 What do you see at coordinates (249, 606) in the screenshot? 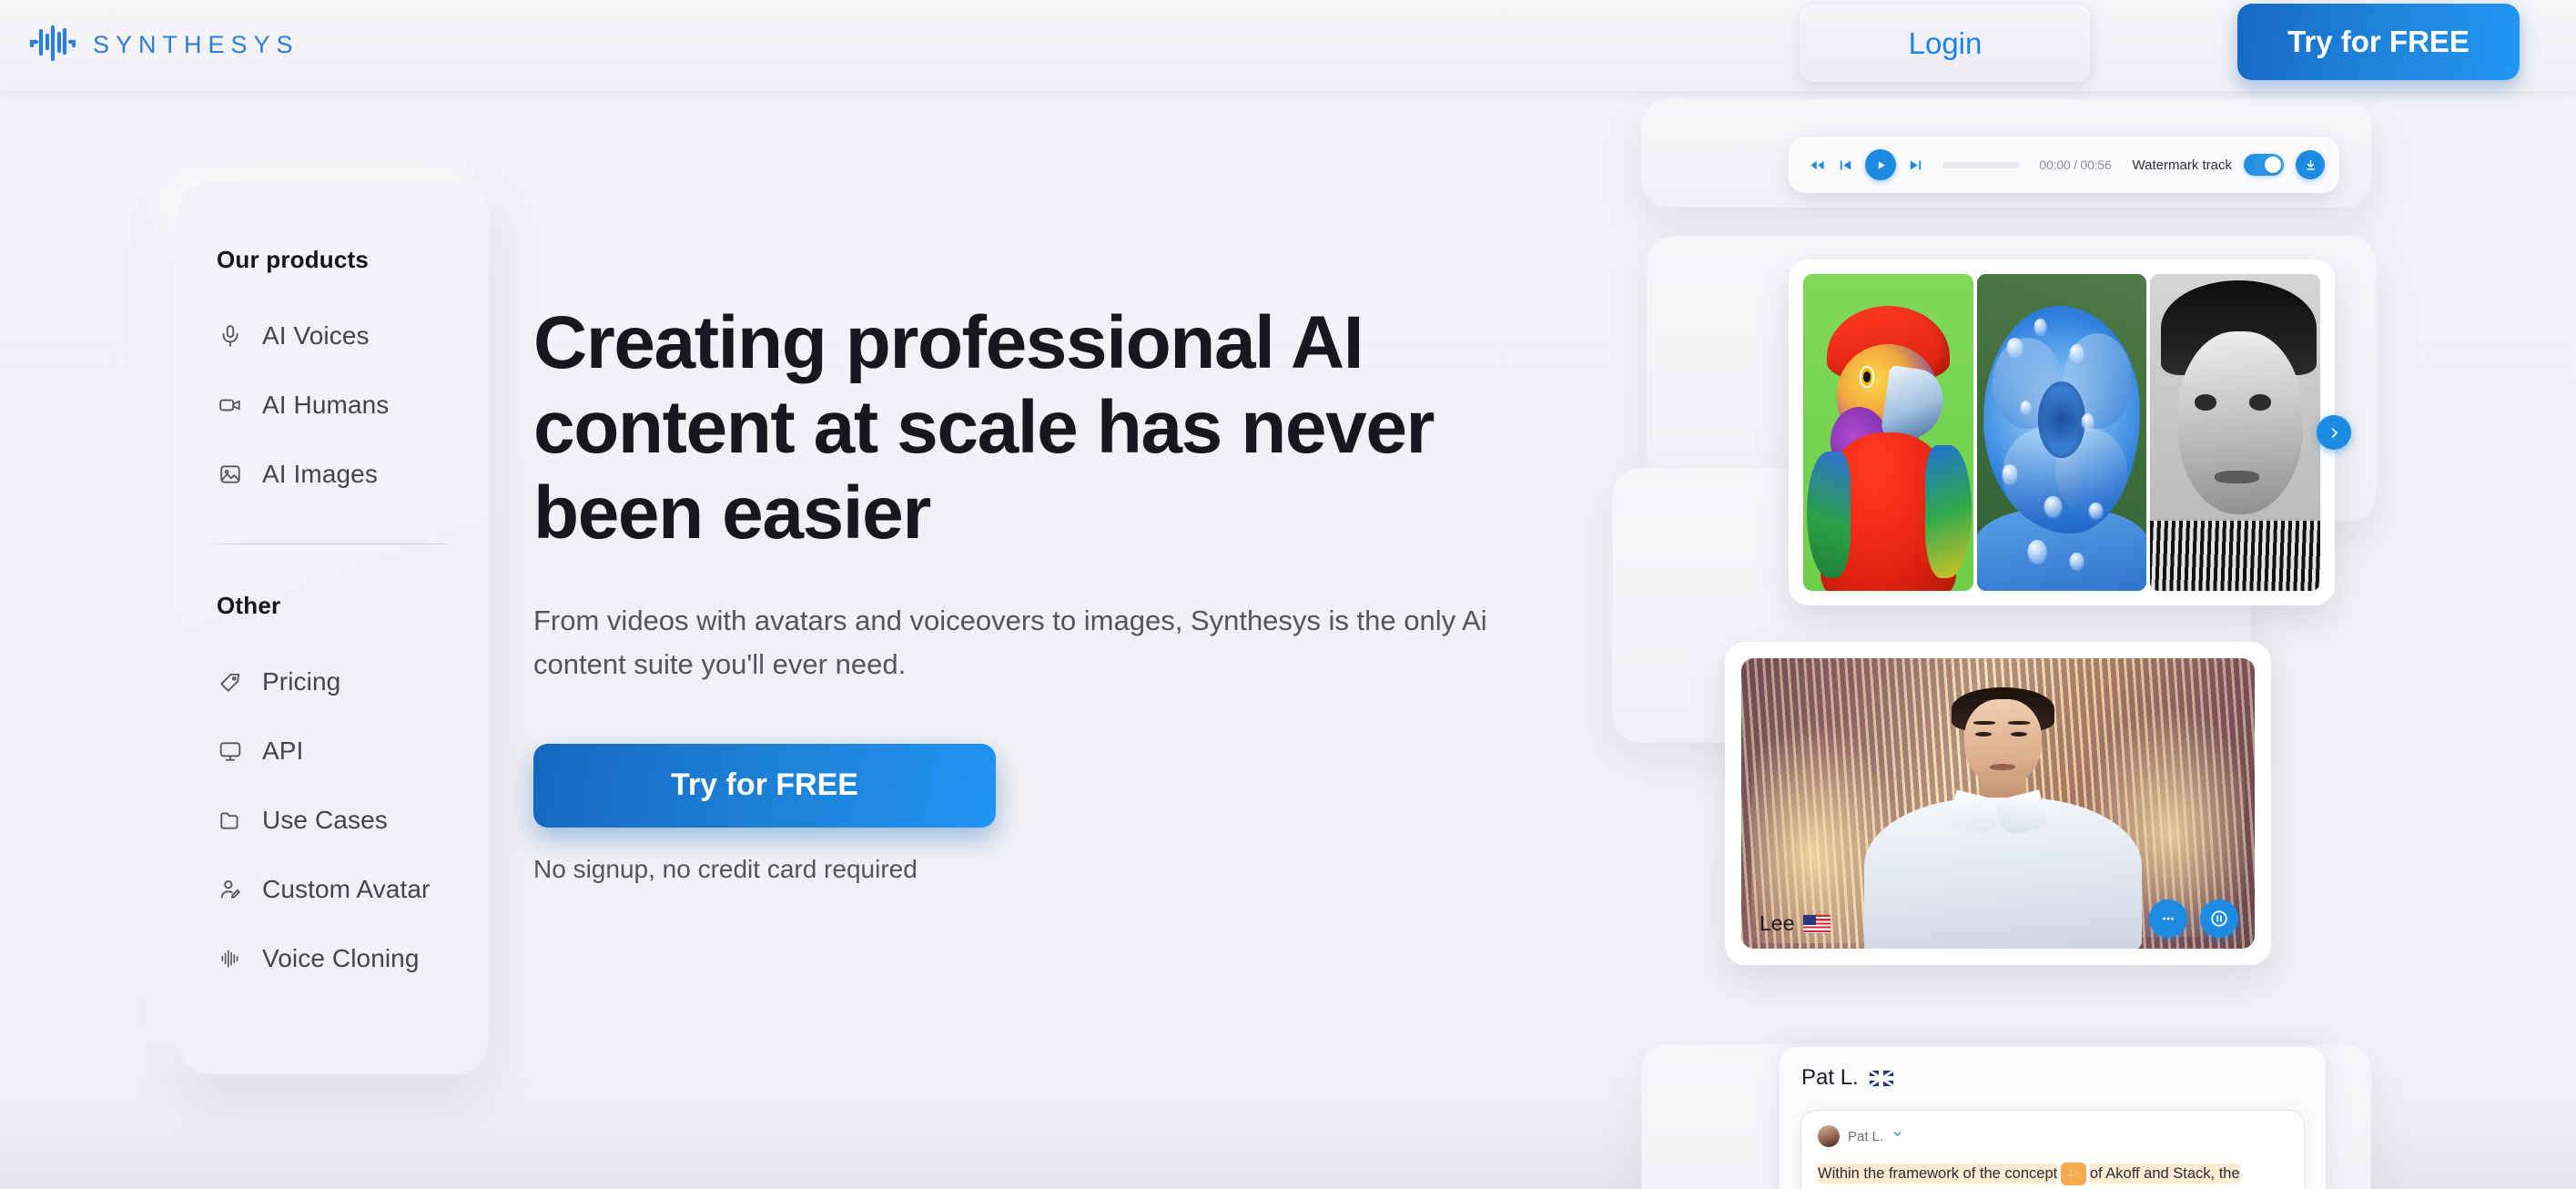
I see `menu-section-other-title: Other` at bounding box center [249, 606].